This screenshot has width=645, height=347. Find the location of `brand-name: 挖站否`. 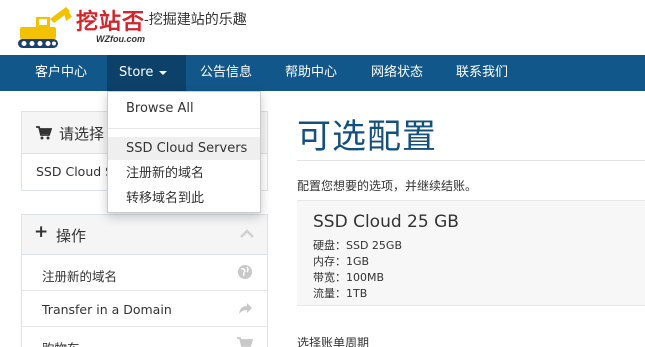

brand-name: 挖站否 is located at coordinates (110, 20).